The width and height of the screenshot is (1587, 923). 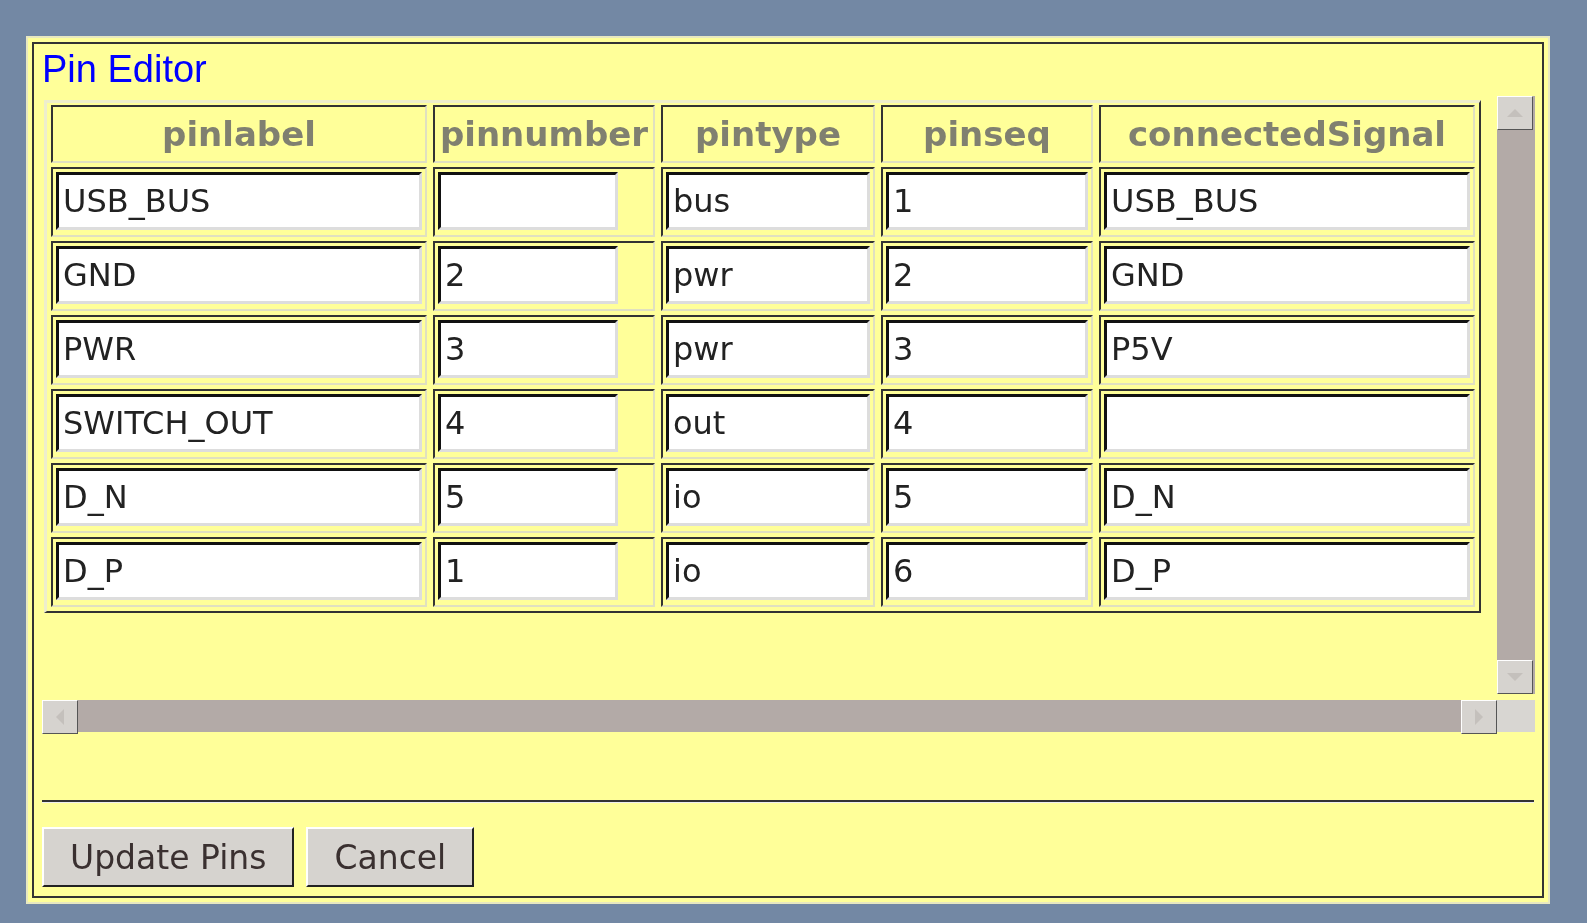 I want to click on scroll-up-button, so click(x=1515, y=113).